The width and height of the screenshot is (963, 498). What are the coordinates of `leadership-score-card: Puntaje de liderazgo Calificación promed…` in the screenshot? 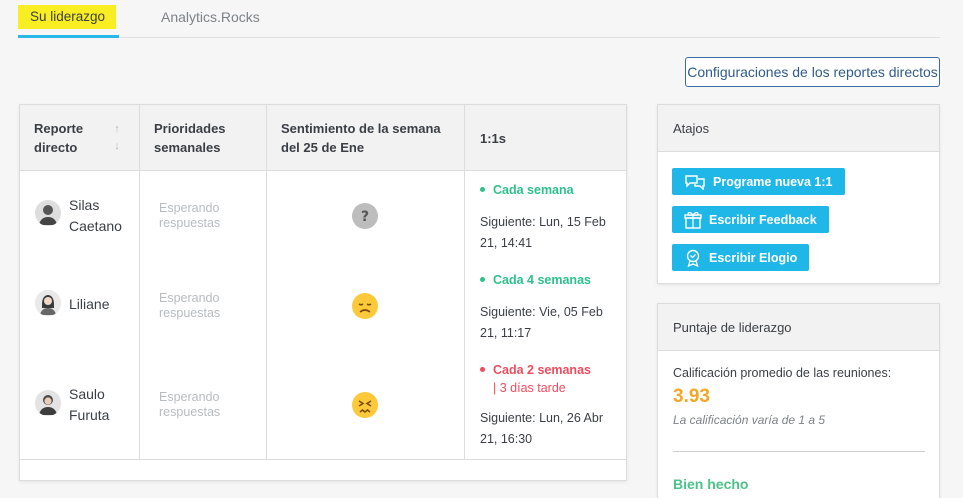 It's located at (798, 400).